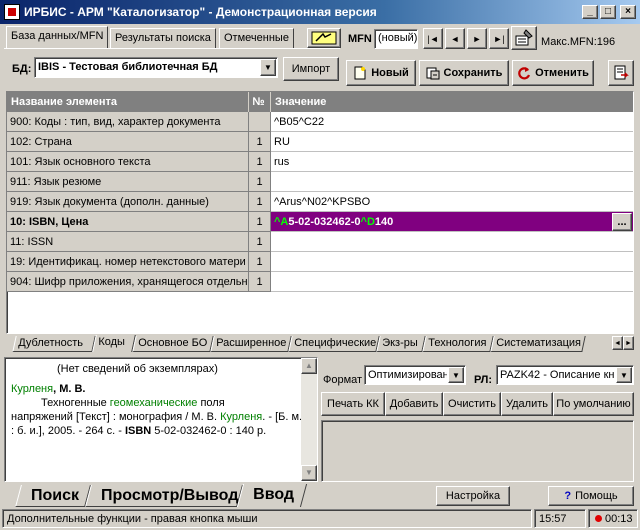 The image size is (640, 530). Describe the element at coordinates (414, 404) in the screenshot. I see `add-button: Добавить` at that location.